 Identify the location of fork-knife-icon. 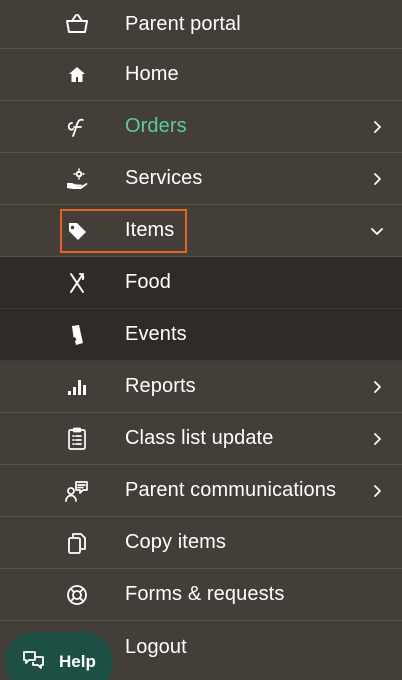
(77, 283).